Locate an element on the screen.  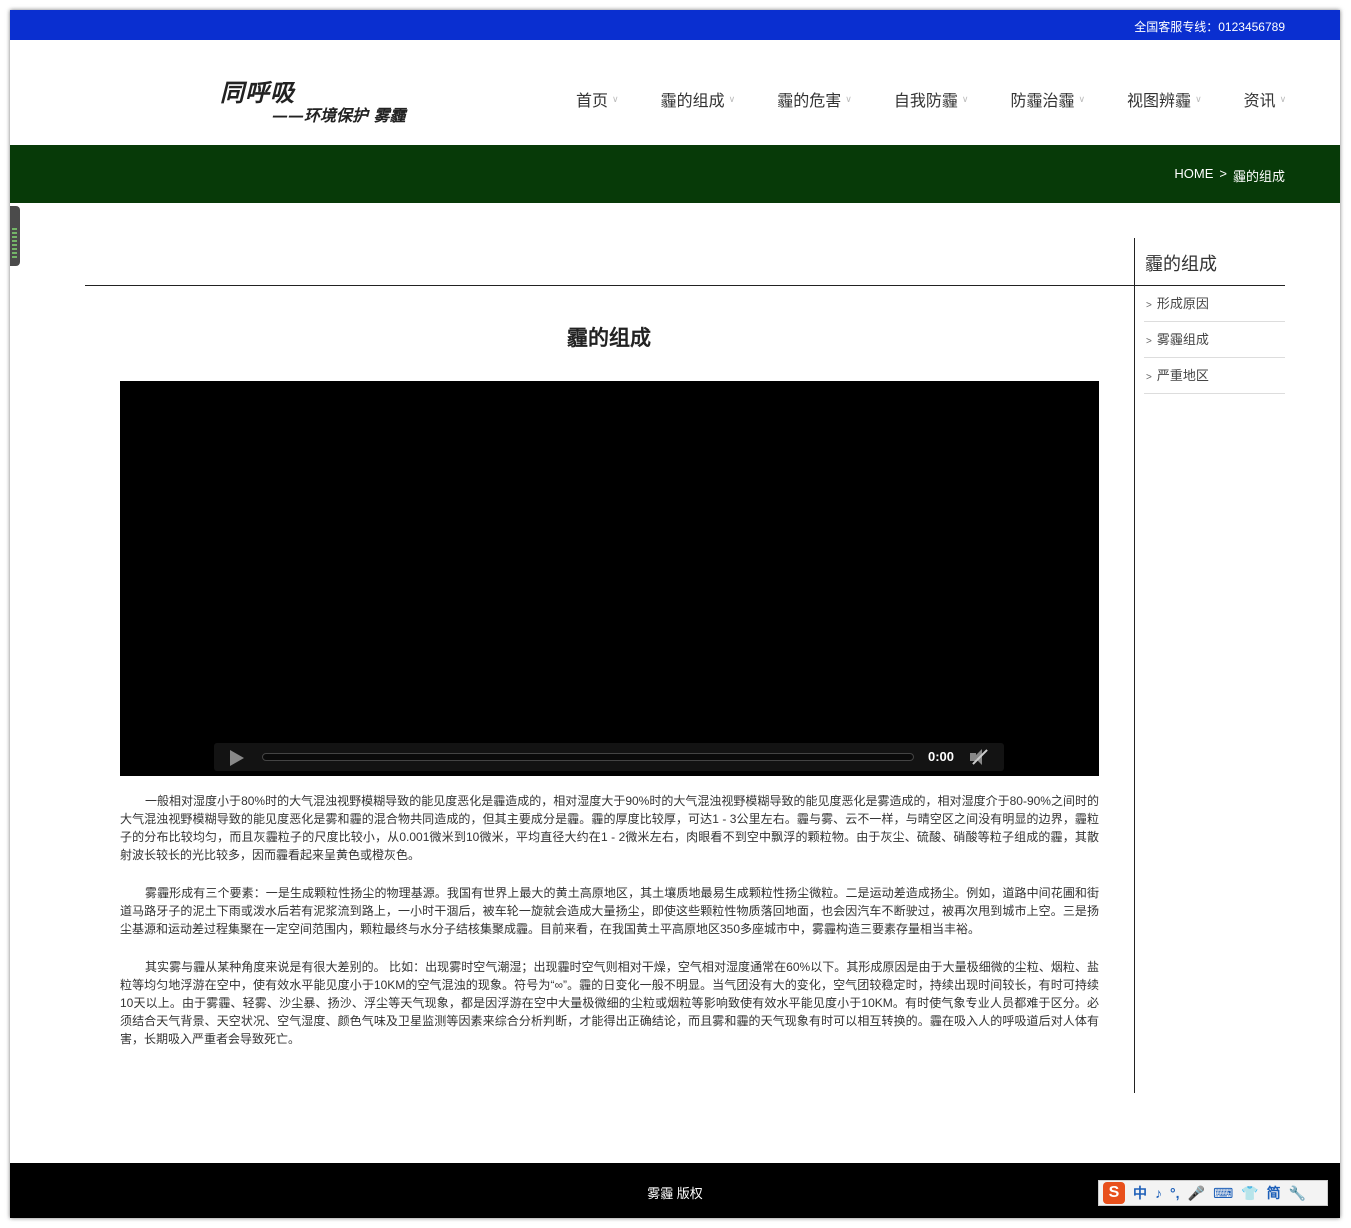
nav-item-prevention: 防霾治霾 ∨ is located at coordinates (1047, 99).